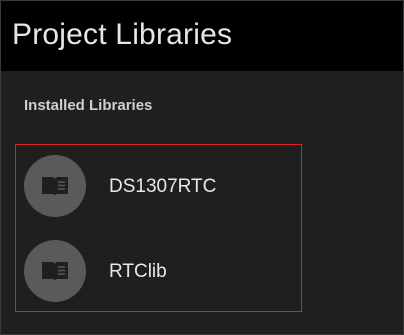 This screenshot has width=404, height=335. Describe the element at coordinates (163, 186) in the screenshot. I see `library-label: DS1307RTC` at that location.